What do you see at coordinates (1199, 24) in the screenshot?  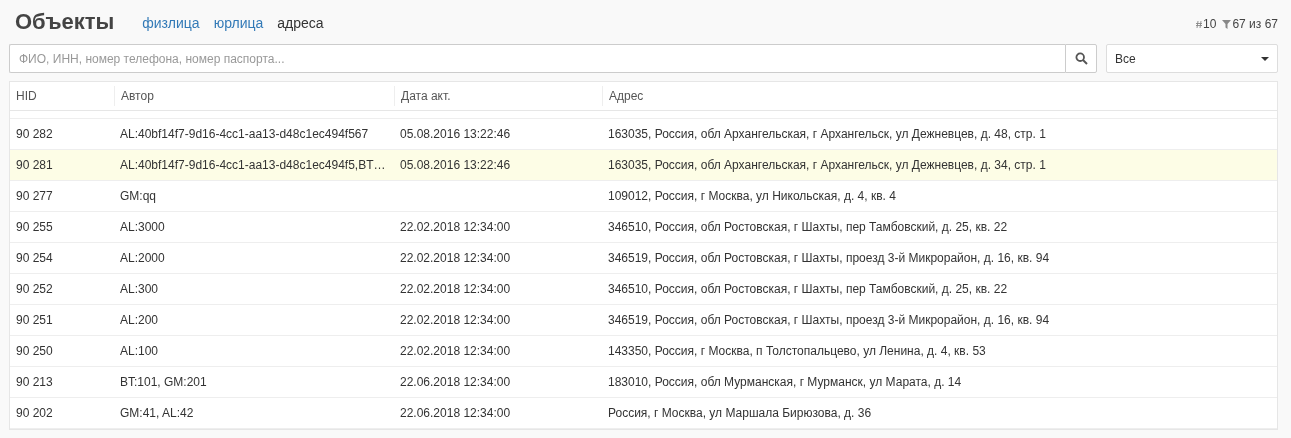 I see `hash-icon` at bounding box center [1199, 24].